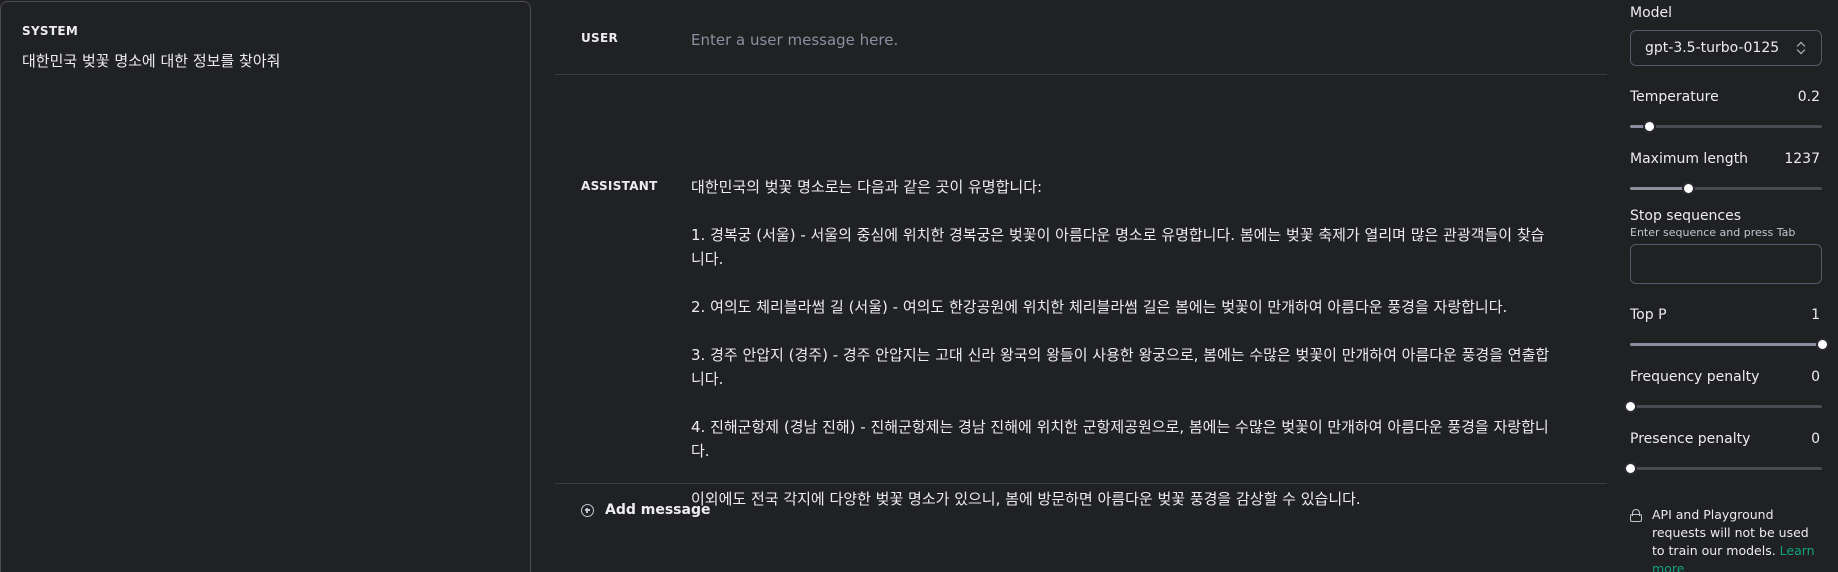 This screenshot has width=1838, height=572. Describe the element at coordinates (1712, 48) in the screenshot. I see `model-value: gpt-3.5-turbo-0125` at that location.